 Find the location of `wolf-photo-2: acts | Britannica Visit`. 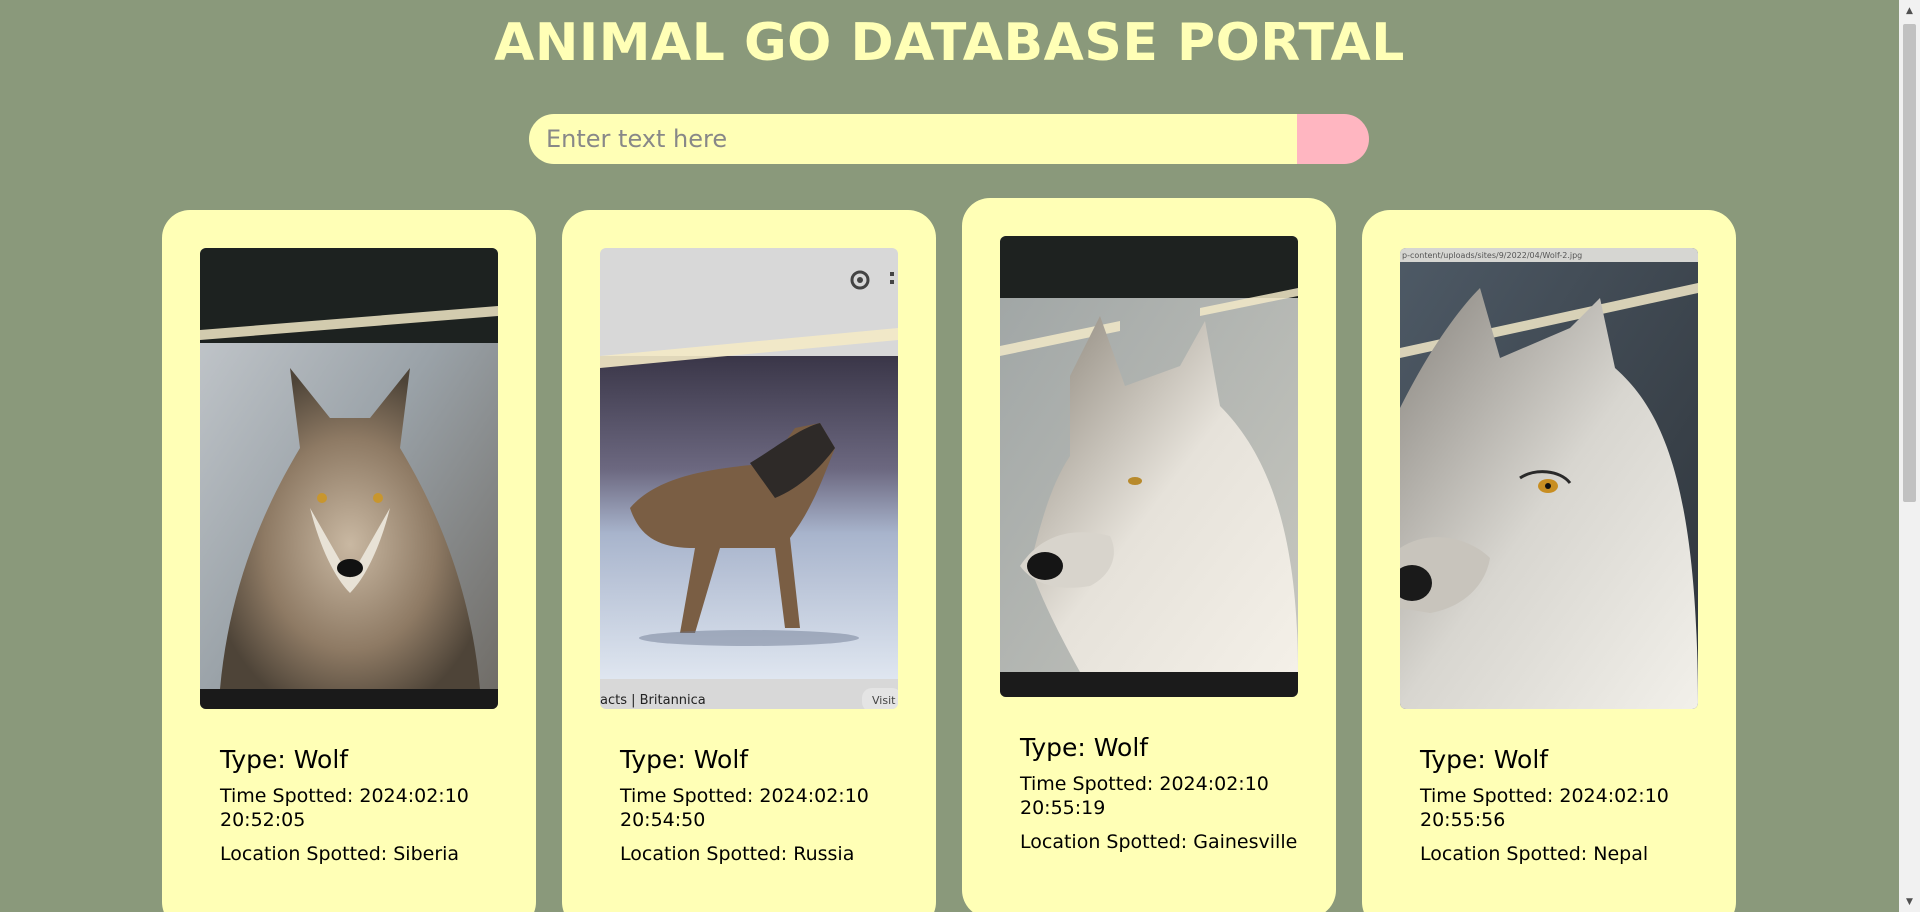

wolf-photo-2: acts | Britannica Visit is located at coordinates (749, 478).